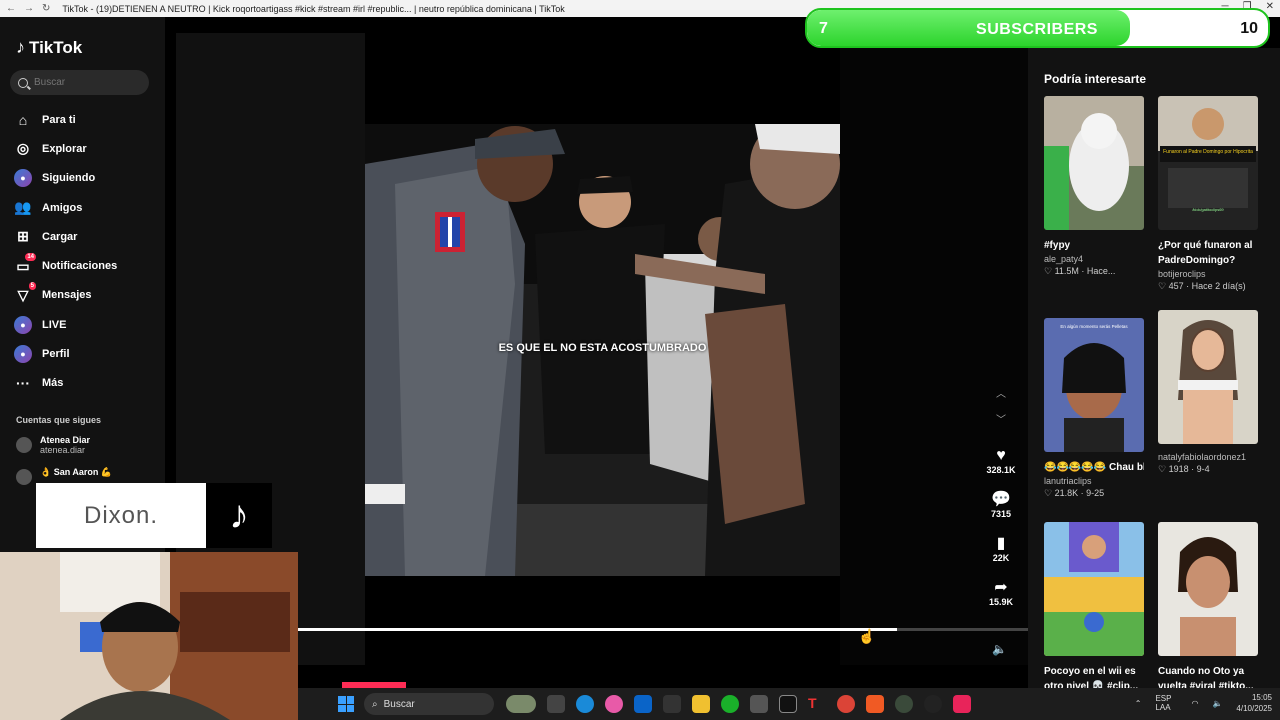 The width and height of the screenshot is (1280, 720). I want to click on comment-count: 7315, so click(1001, 514).